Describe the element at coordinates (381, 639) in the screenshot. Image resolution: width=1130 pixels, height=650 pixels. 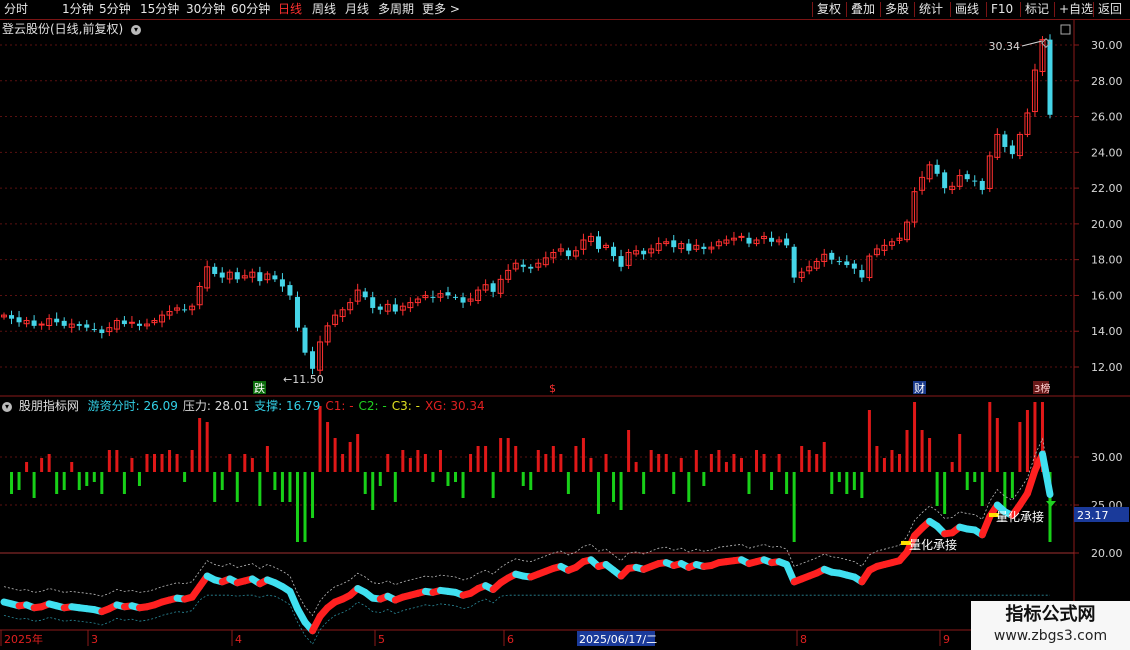
I see `x-axis-label: 5` at that location.